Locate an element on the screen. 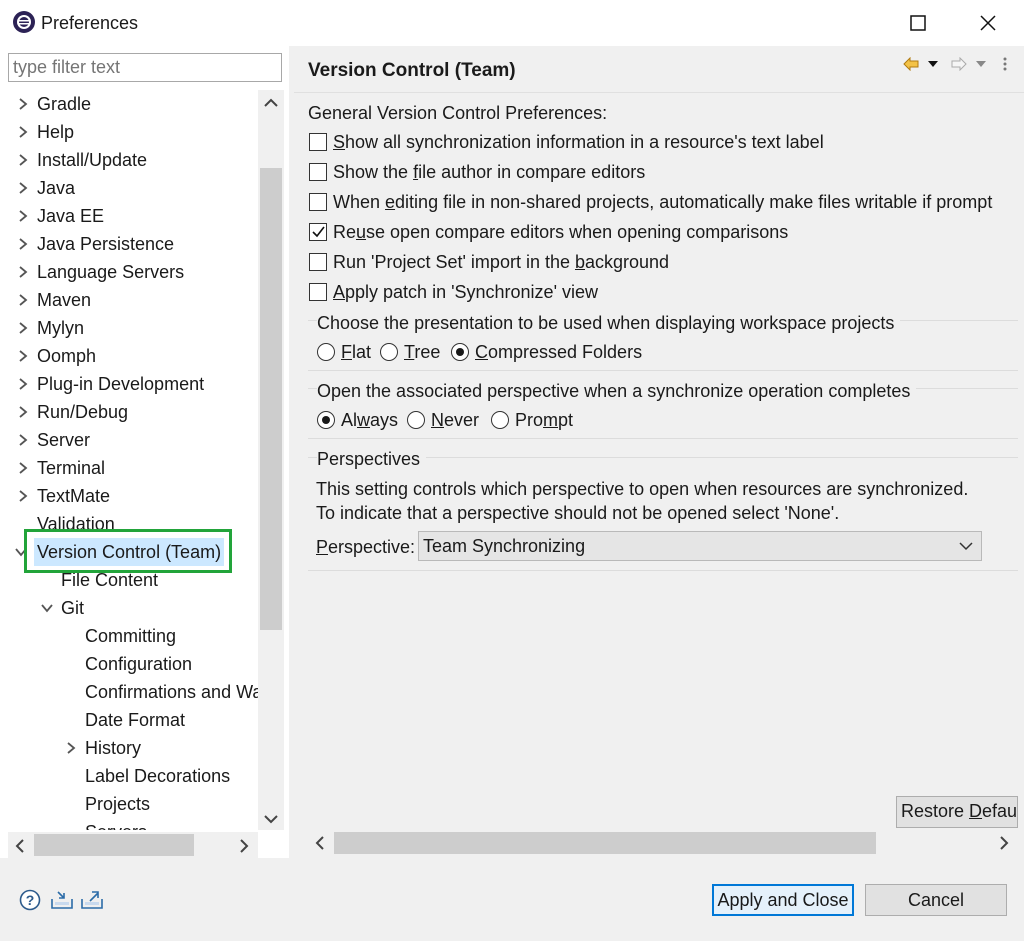  filter-input is located at coordinates (145, 67).